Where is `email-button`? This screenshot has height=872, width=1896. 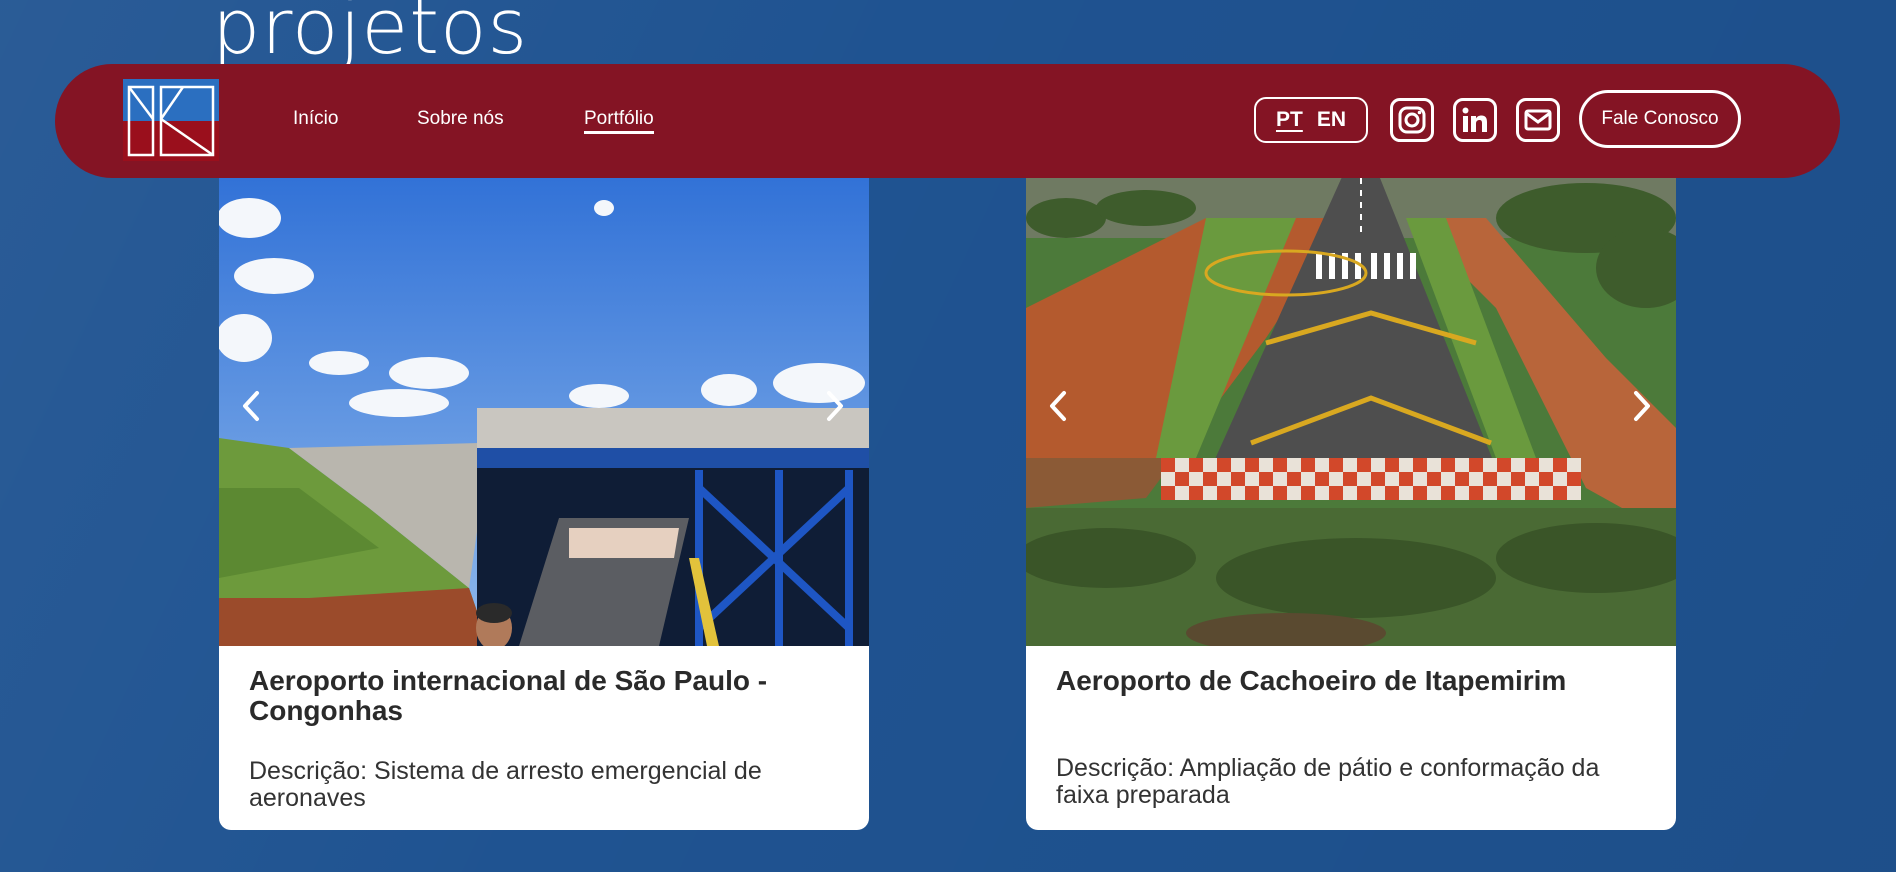
email-button is located at coordinates (1538, 120).